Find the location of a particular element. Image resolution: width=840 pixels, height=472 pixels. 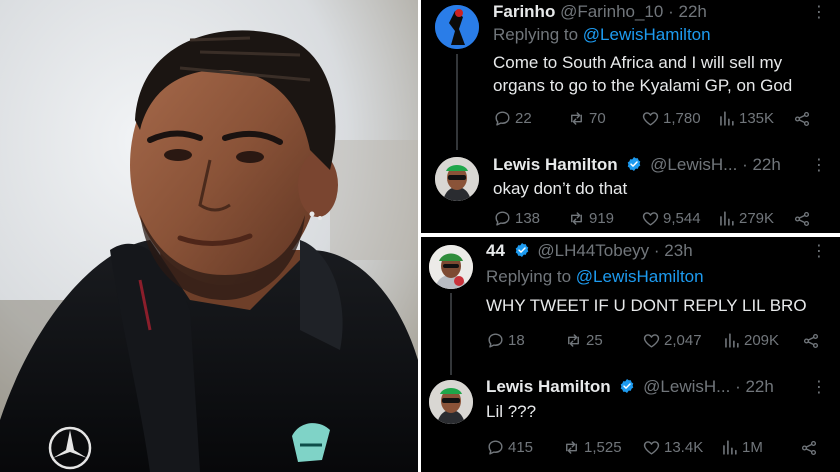

timestamp: 23h is located at coordinates (678, 250).